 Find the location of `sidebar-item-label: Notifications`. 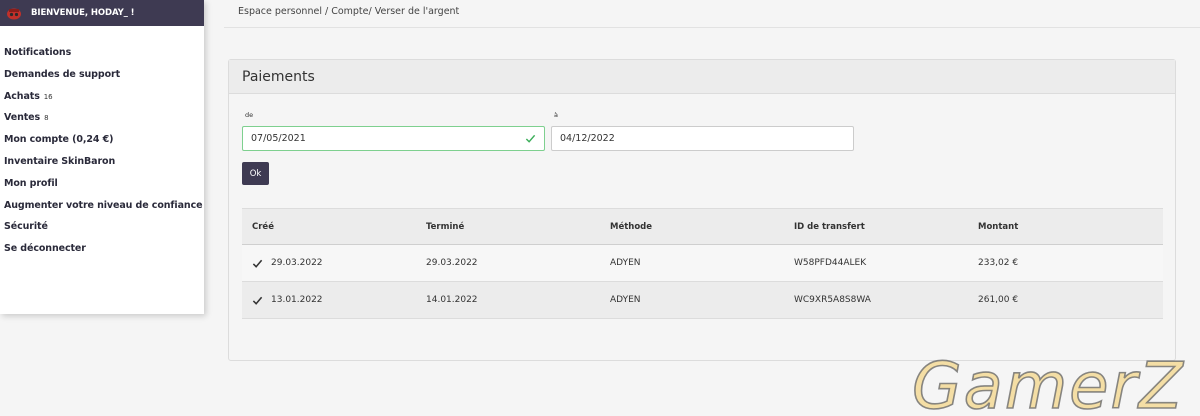

sidebar-item-label: Notifications is located at coordinates (38, 52).